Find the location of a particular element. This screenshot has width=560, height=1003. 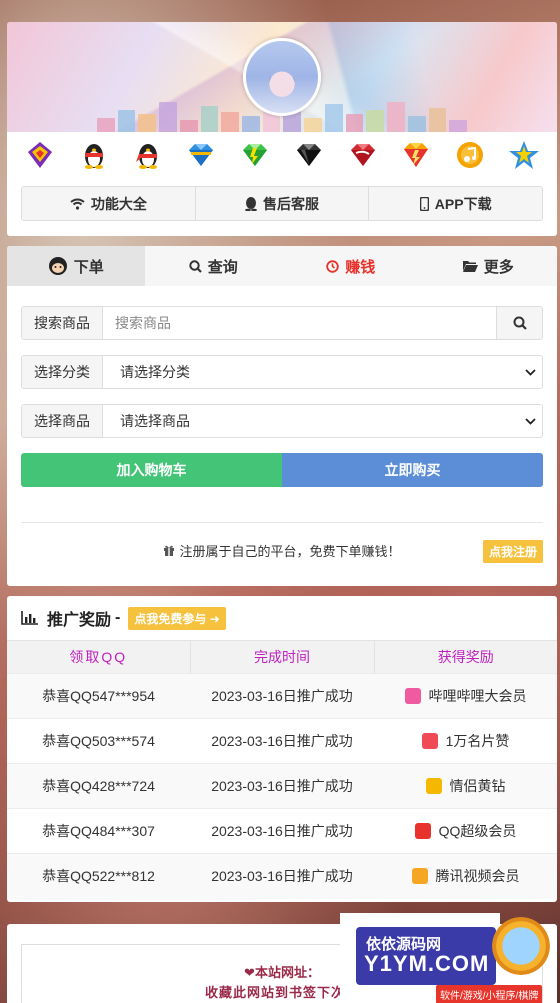

search-group: 搜索商品 搜索商品 is located at coordinates (282, 323).